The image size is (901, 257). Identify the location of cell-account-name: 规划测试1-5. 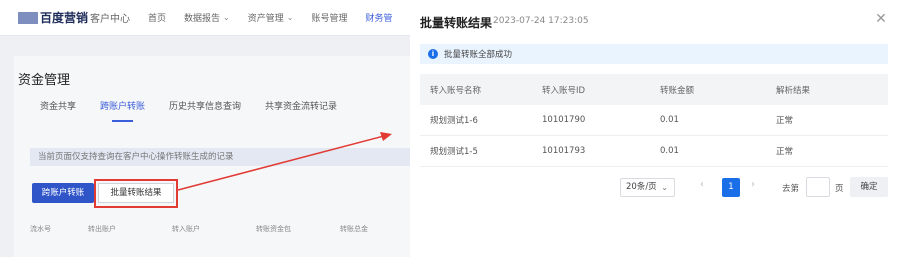
(454, 152).